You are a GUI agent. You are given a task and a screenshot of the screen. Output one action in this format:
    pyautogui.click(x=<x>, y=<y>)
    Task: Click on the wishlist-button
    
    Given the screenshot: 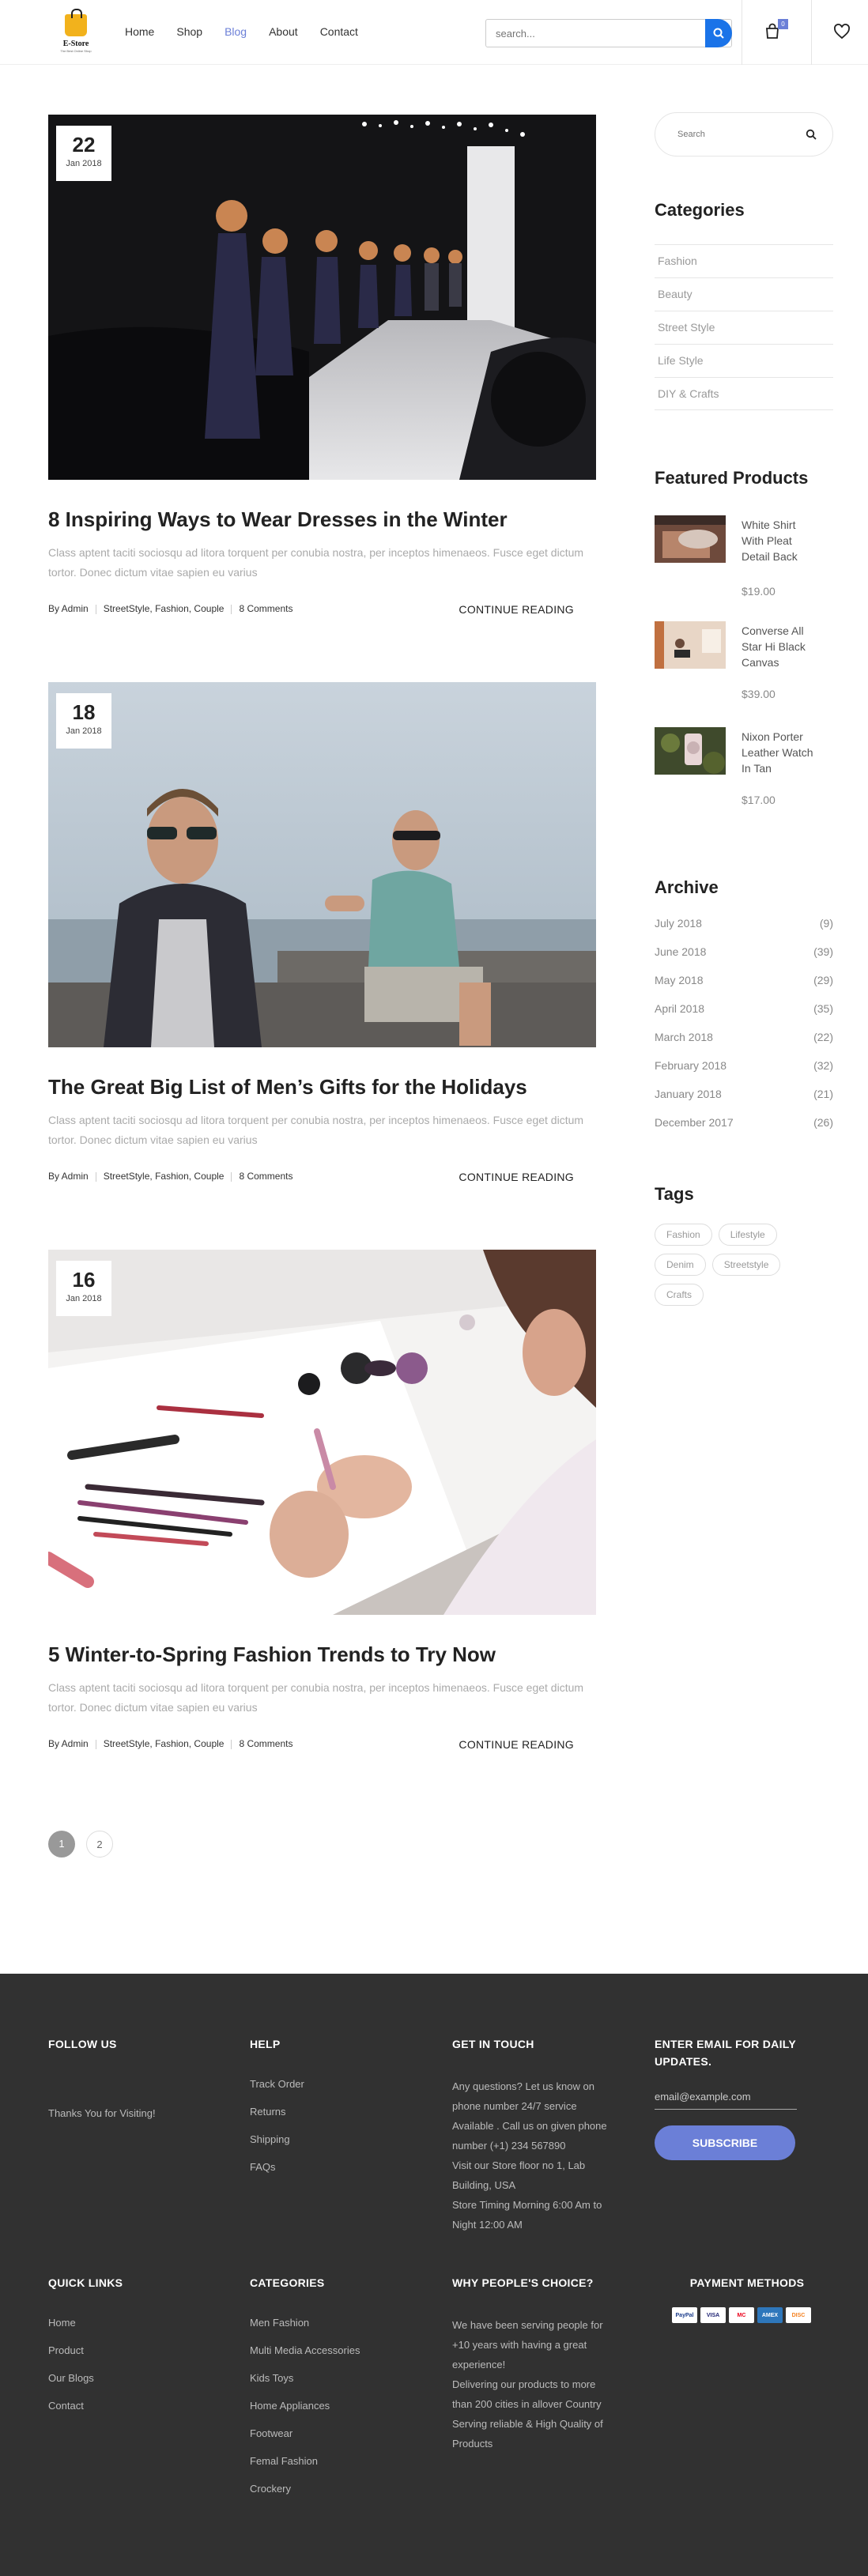 What is the action you would take?
    pyautogui.click(x=842, y=32)
    